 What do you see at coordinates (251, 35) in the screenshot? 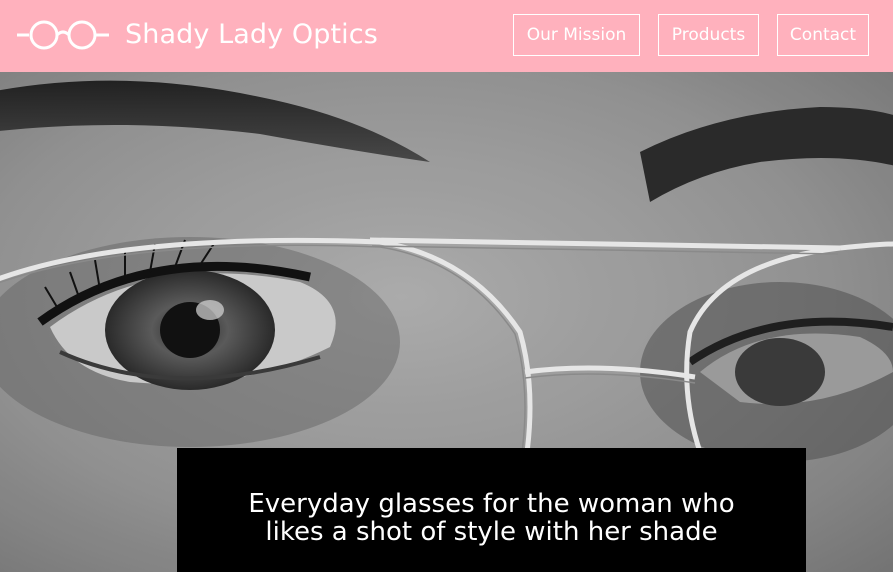
I see `site-title: Shady Lady Optics` at bounding box center [251, 35].